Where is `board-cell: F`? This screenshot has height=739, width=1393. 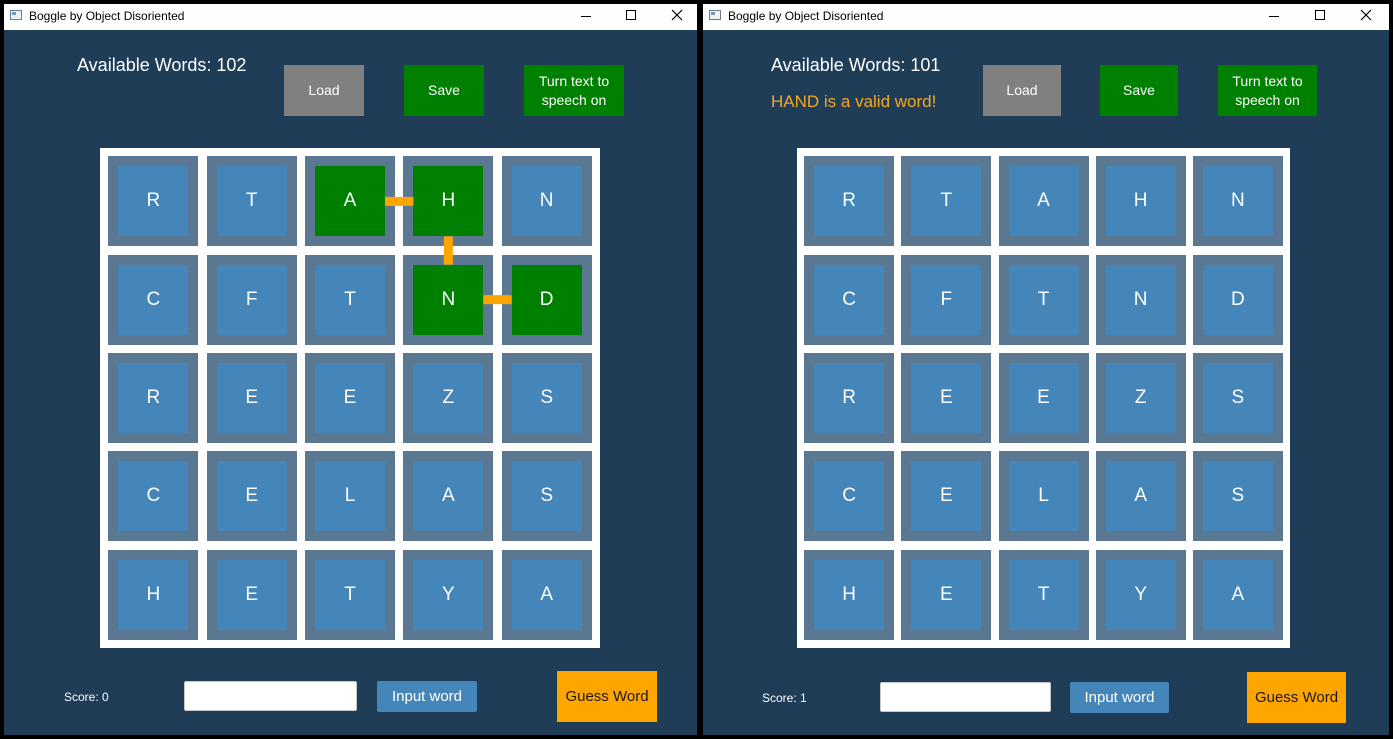 board-cell: F is located at coordinates (946, 299).